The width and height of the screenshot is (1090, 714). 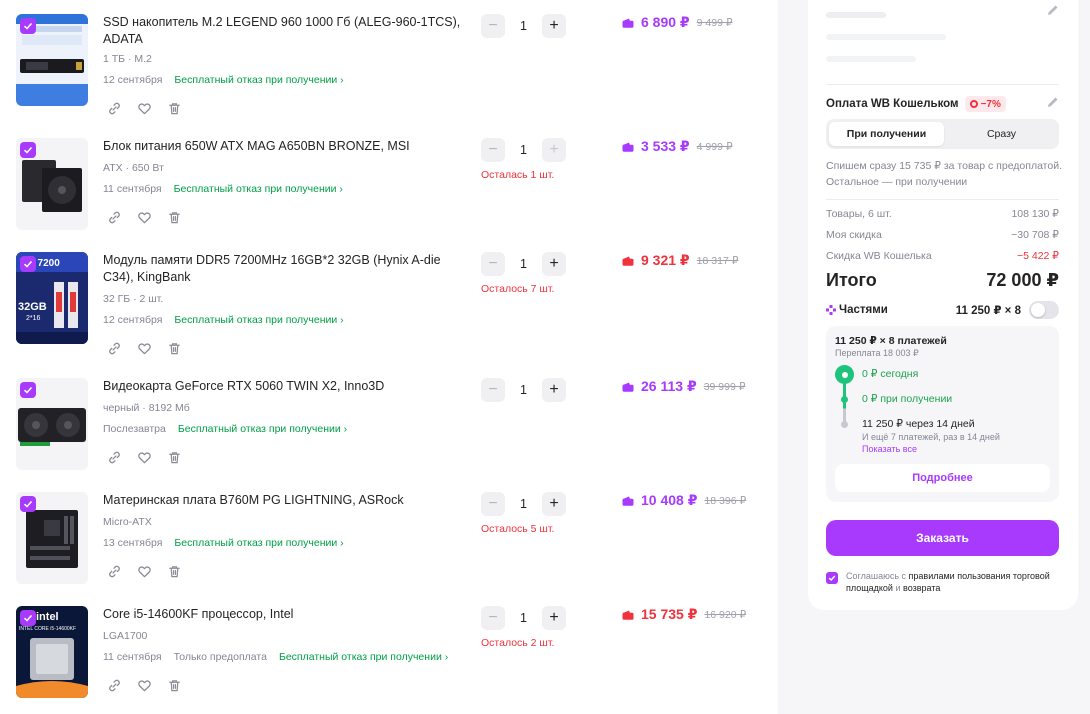 What do you see at coordinates (942, 478) in the screenshot?
I see `details-button: Подробнее` at bounding box center [942, 478].